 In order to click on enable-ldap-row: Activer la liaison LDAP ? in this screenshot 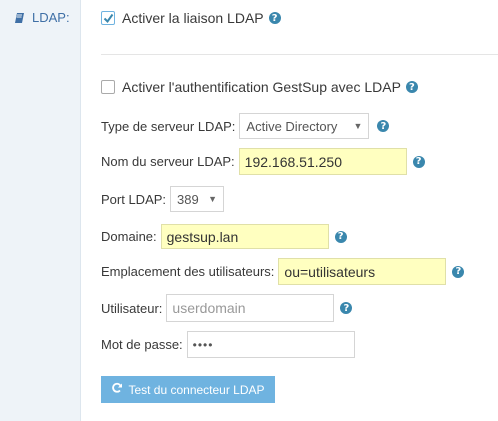, I will do `click(191, 18)`.